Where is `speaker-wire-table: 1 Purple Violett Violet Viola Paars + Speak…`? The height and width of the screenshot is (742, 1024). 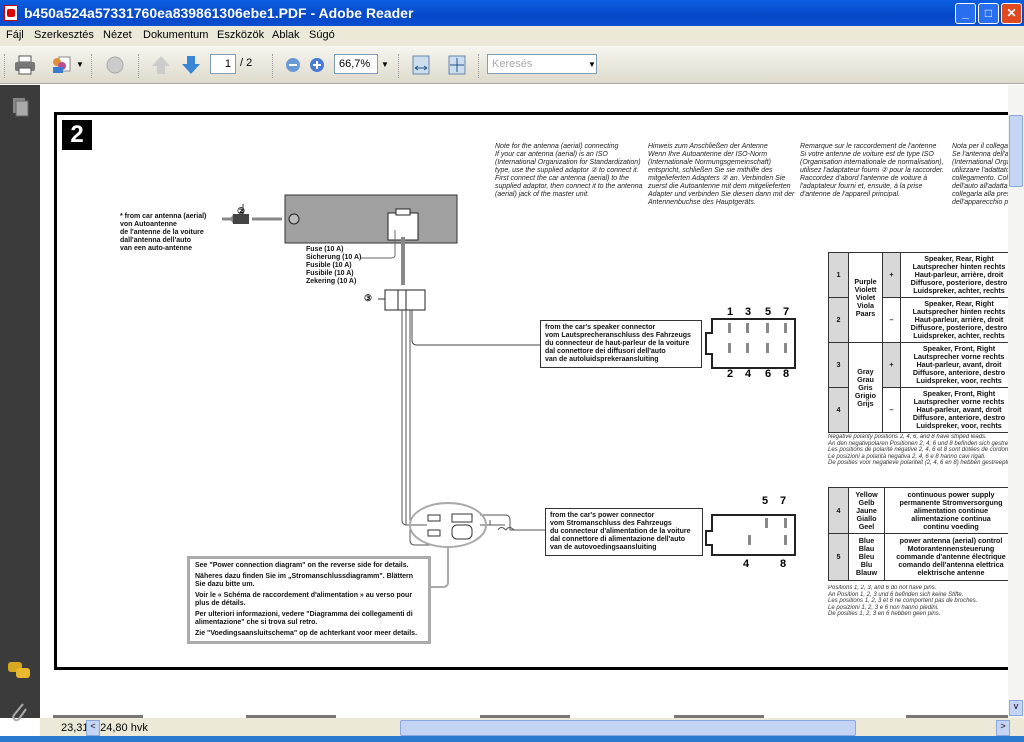 speaker-wire-table: 1 Purple Violett Violet Viola Paars + Speak… is located at coordinates (918, 342).